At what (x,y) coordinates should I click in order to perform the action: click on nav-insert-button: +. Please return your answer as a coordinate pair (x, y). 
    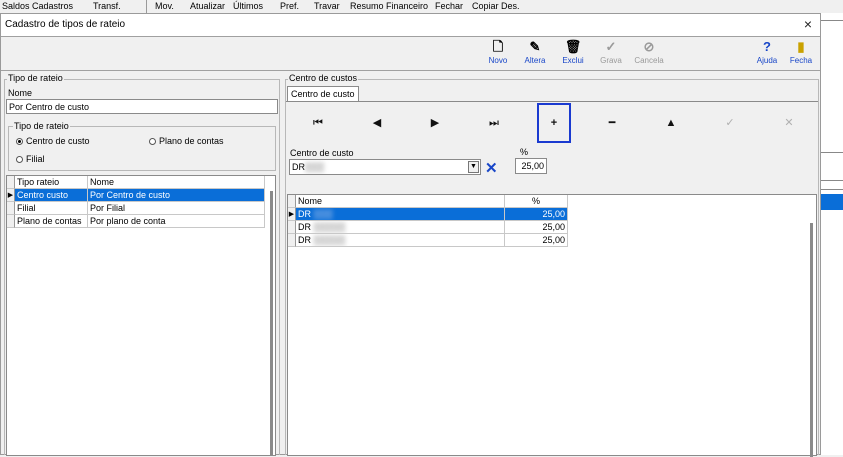
    Looking at the image, I should click on (554, 123).